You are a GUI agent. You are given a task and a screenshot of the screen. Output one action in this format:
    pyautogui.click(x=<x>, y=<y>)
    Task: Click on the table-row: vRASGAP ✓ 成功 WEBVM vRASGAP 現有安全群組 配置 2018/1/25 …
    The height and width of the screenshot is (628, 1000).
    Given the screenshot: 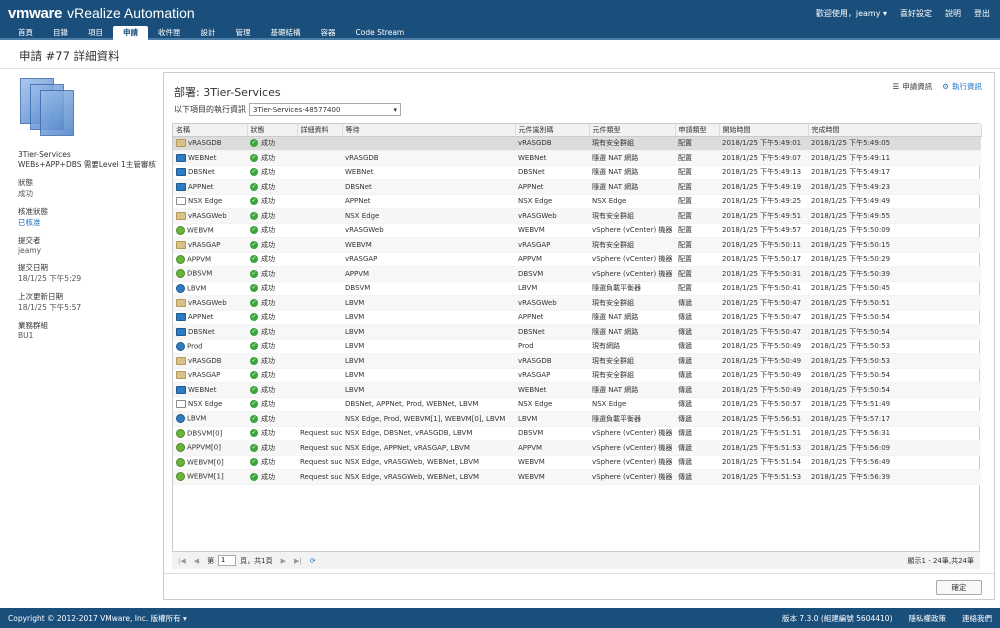 What is the action you would take?
    pyautogui.click(x=577, y=245)
    